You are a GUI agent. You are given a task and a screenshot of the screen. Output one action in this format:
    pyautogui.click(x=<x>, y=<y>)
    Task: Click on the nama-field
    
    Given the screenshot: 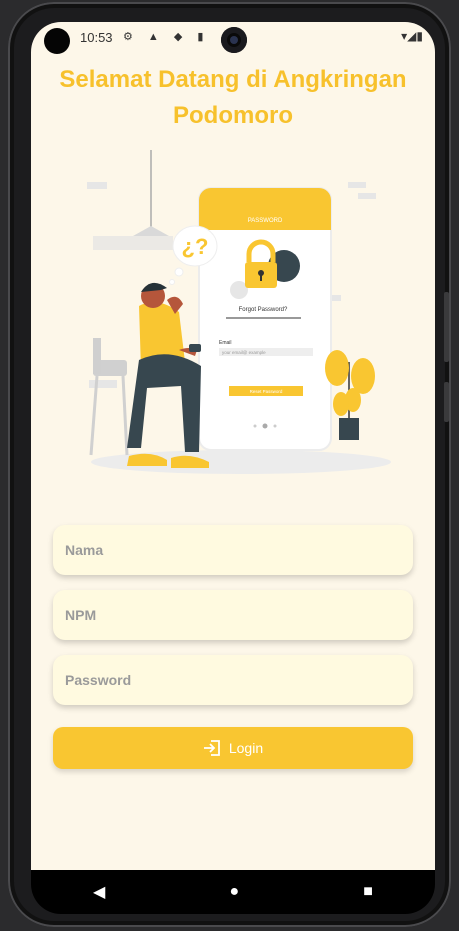 What is the action you would take?
    pyautogui.click(x=233, y=550)
    